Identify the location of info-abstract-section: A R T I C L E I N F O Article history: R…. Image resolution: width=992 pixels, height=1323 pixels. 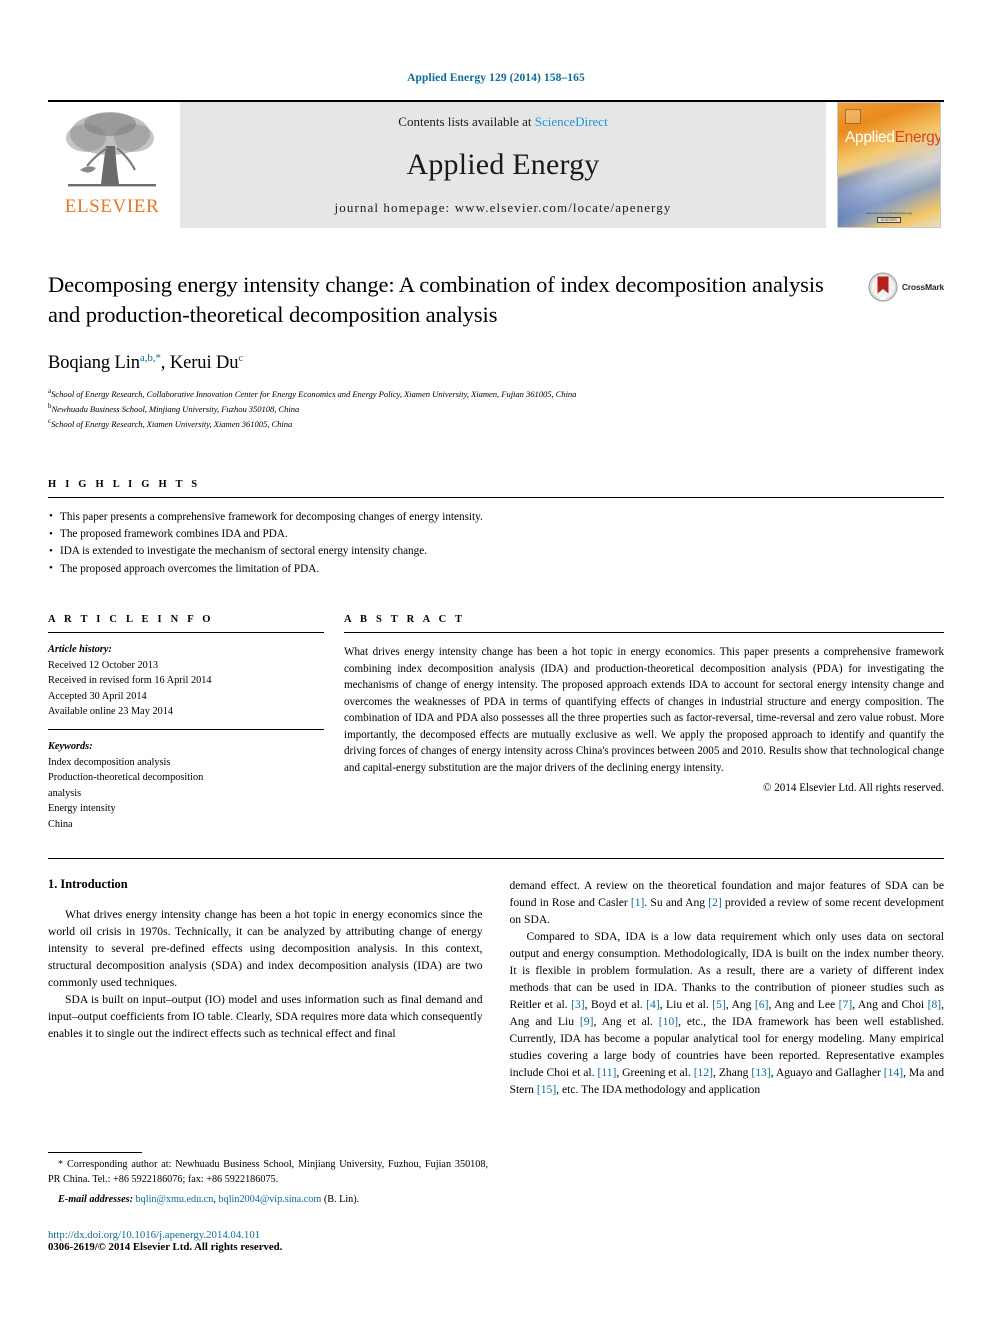
(496, 723).